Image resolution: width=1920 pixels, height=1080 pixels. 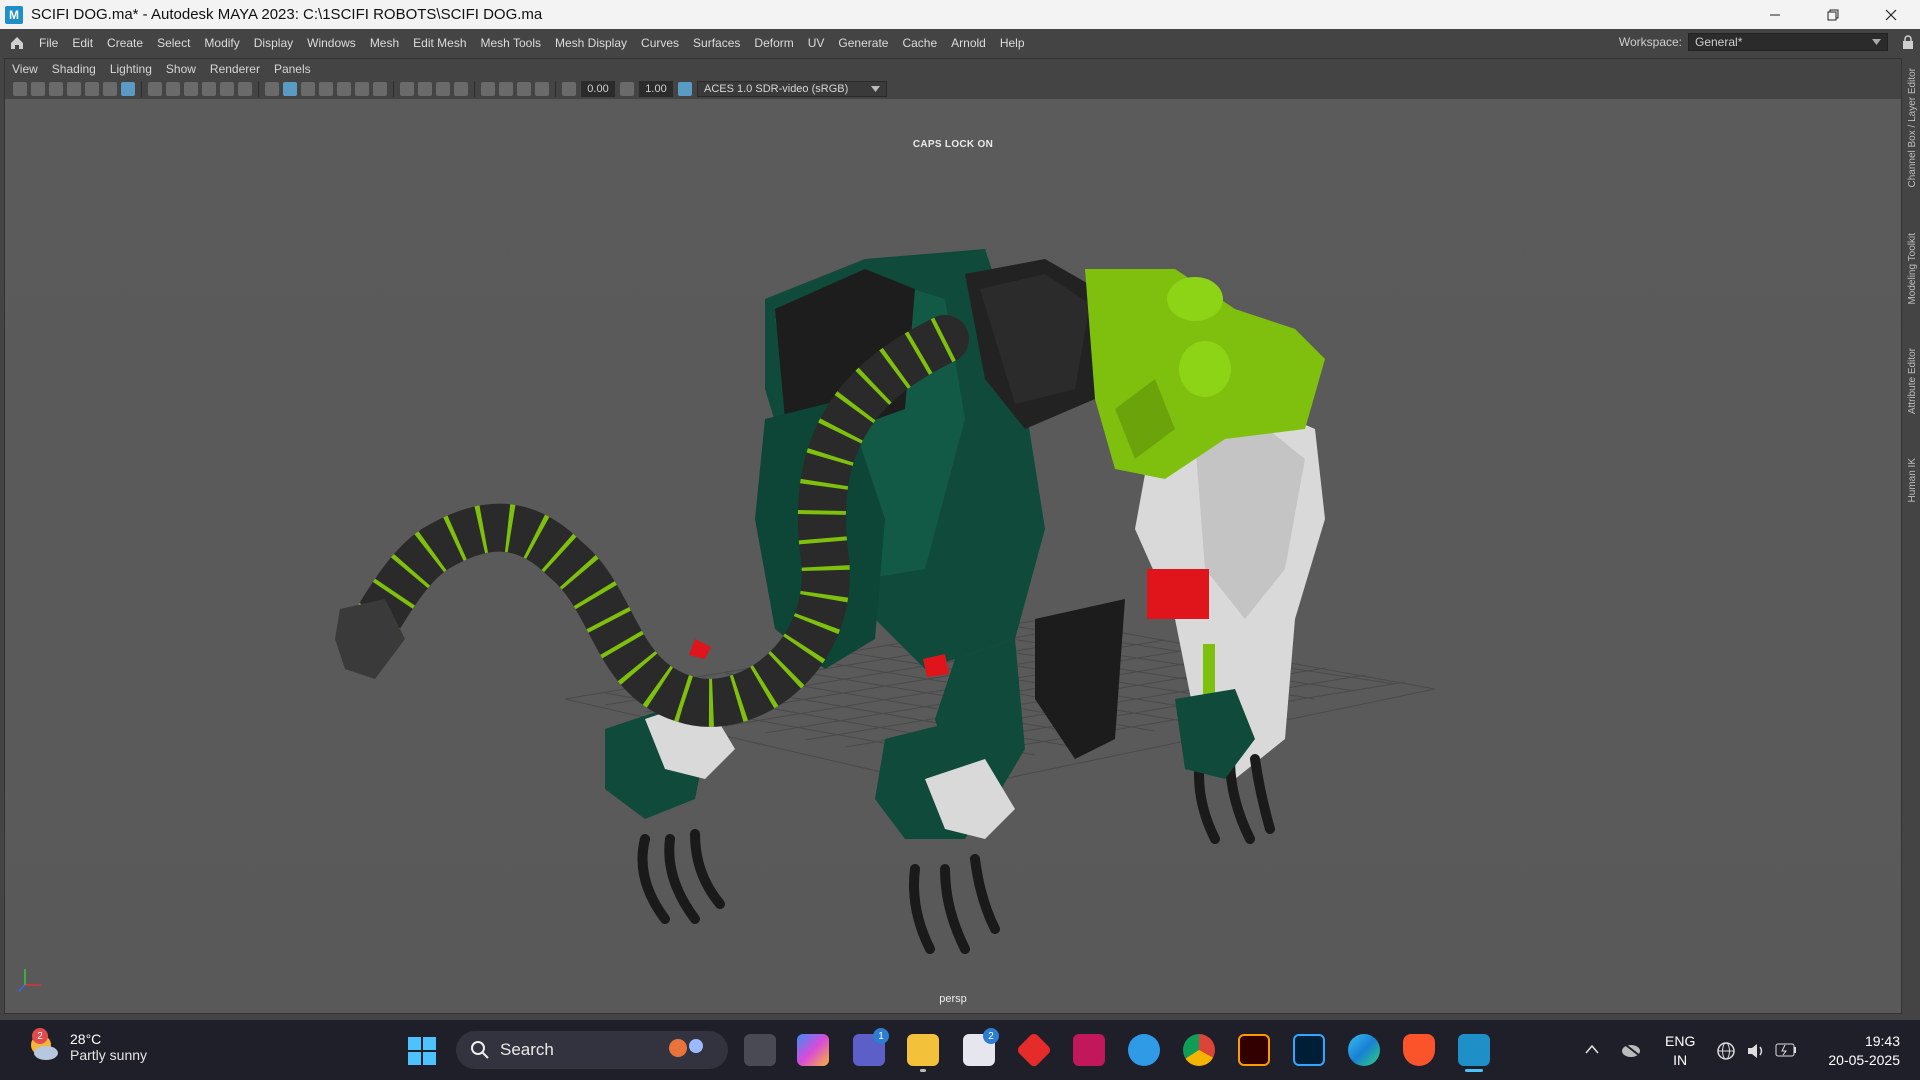 What do you see at coordinates (1012, 43) in the screenshot?
I see `menu-help: Help` at bounding box center [1012, 43].